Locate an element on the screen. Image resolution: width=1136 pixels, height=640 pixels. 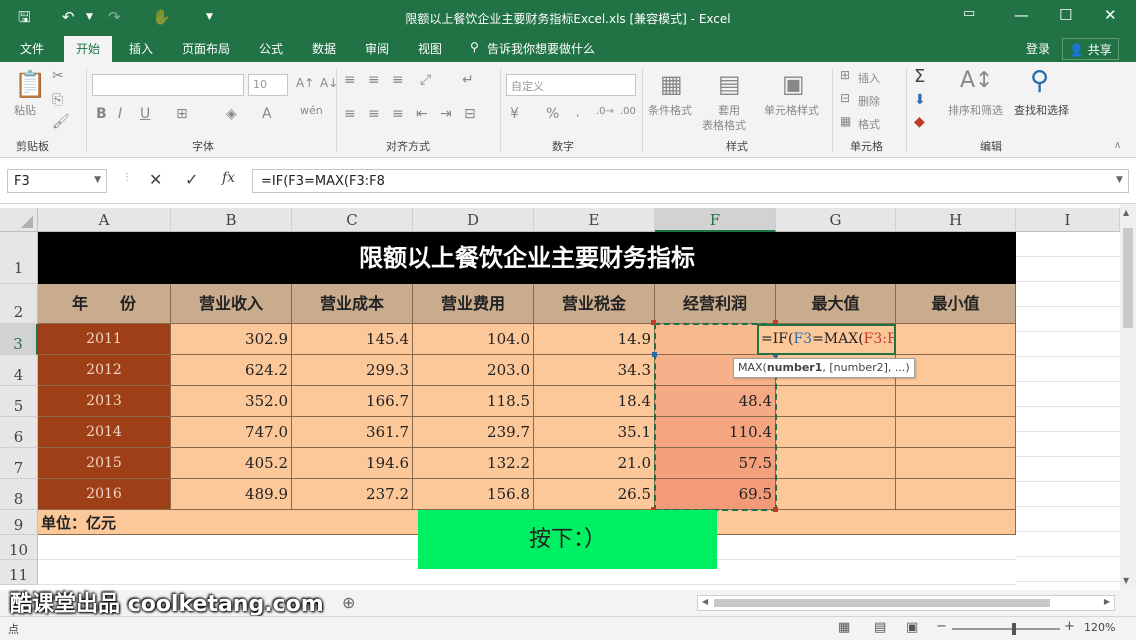
currency-icon: ¥ is located at coordinates (514, 114).